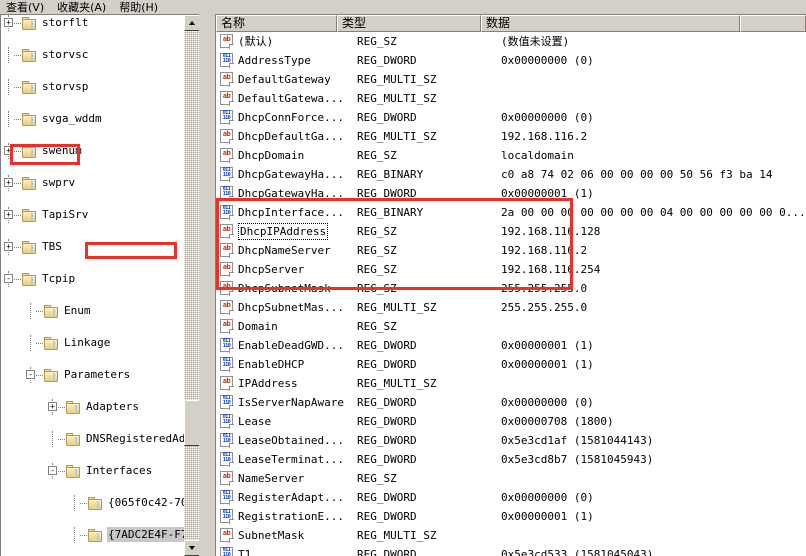  I want to click on registry-value-row: 011 110 T1 REG_DWORD 0x5e3cd533 (1581045043), so click(511, 550).